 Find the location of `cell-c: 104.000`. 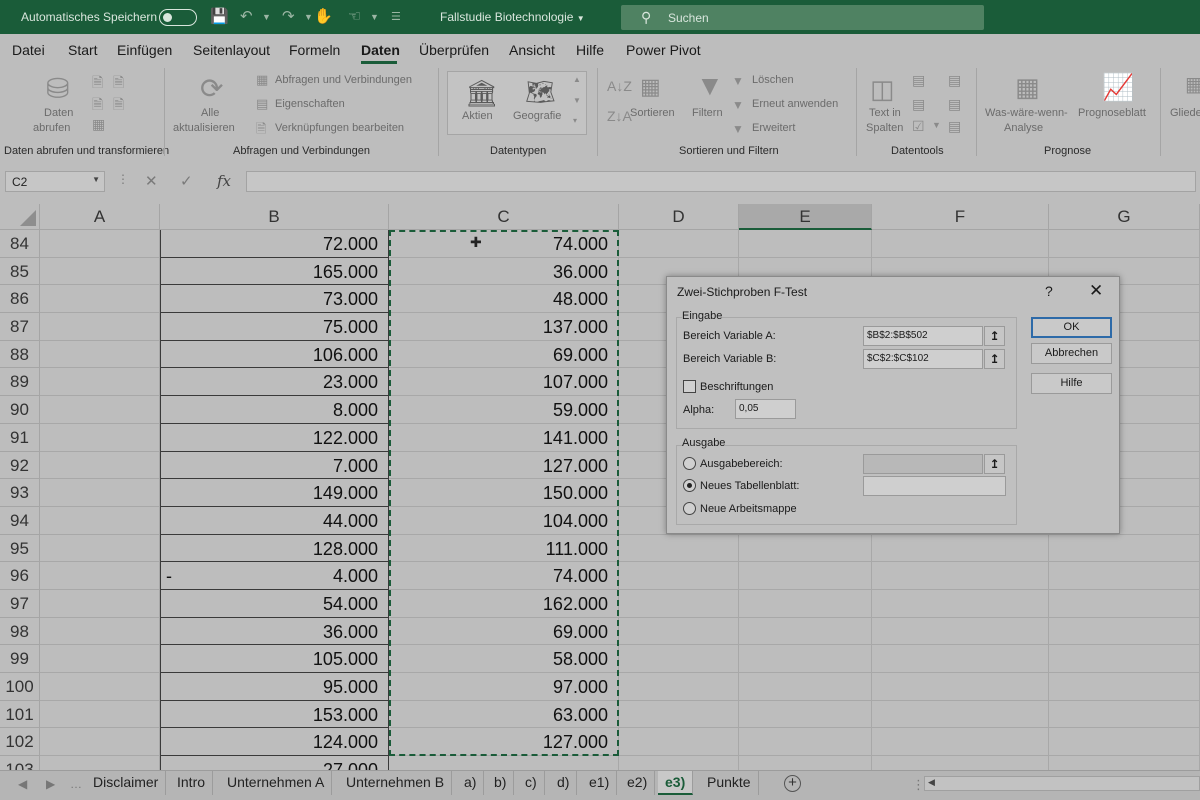

cell-c: 104.000 is located at coordinates (504, 520).